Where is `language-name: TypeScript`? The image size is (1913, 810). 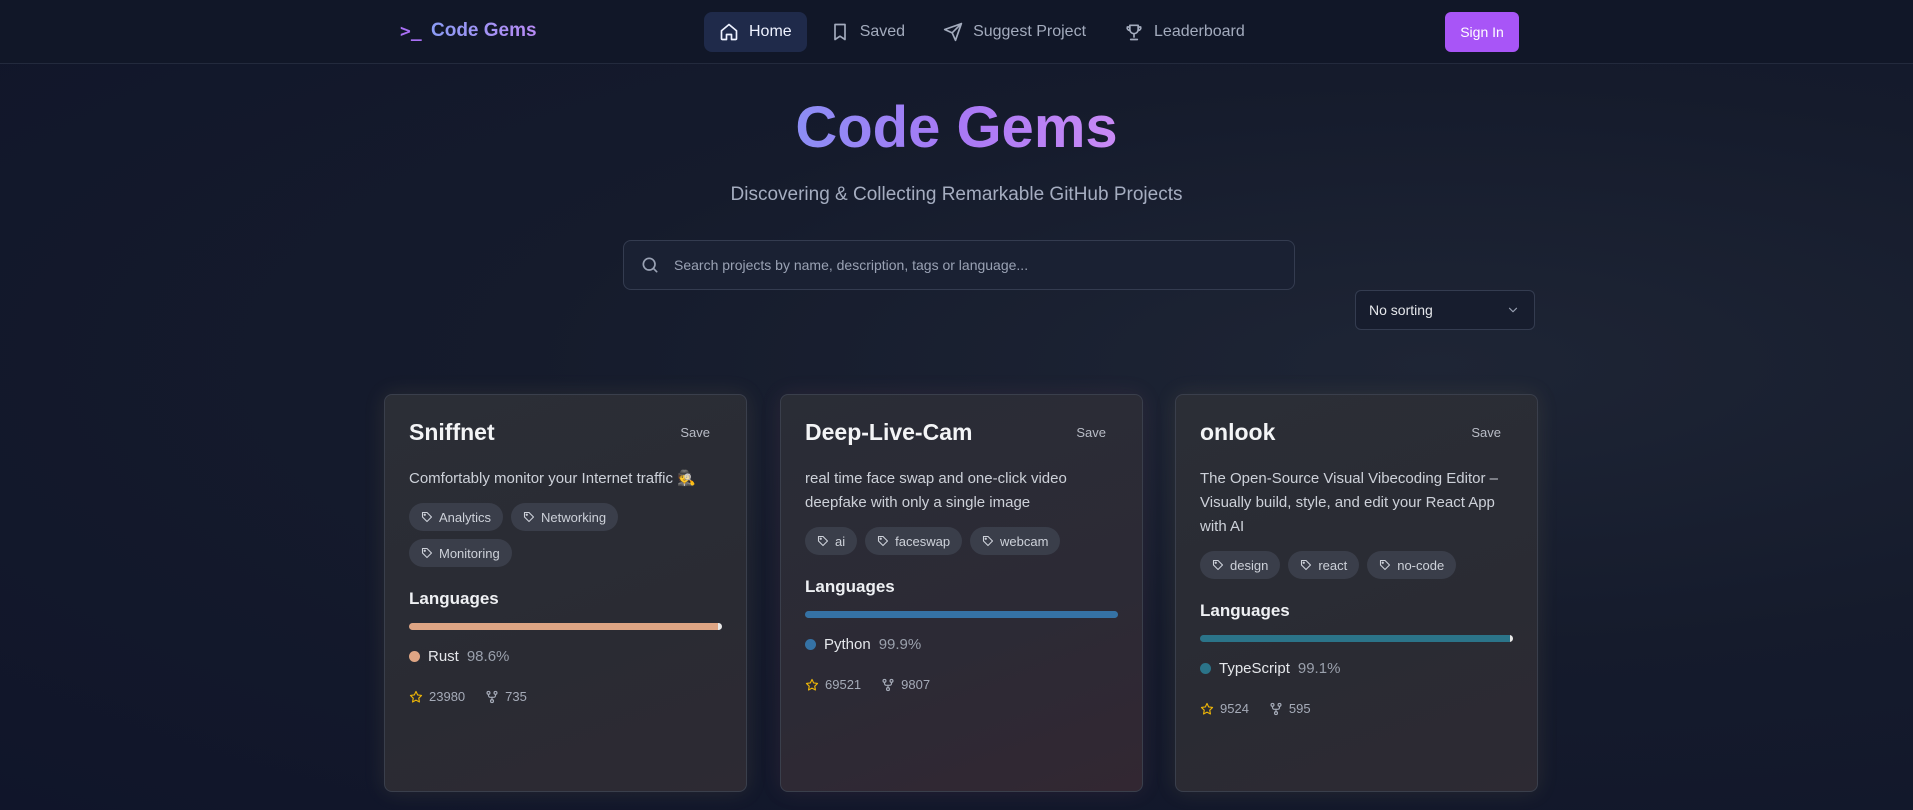 language-name: TypeScript is located at coordinates (1254, 668).